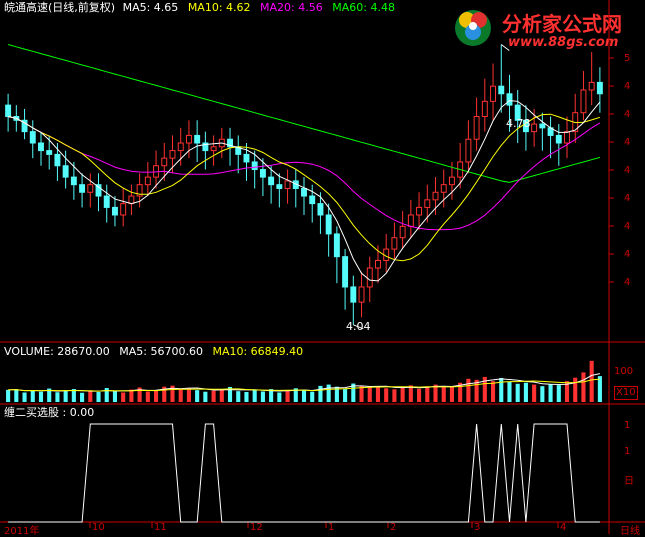 The image size is (645, 537). Describe the element at coordinates (518, 123) in the screenshot. I see `high-price-marker: 4.78` at that location.